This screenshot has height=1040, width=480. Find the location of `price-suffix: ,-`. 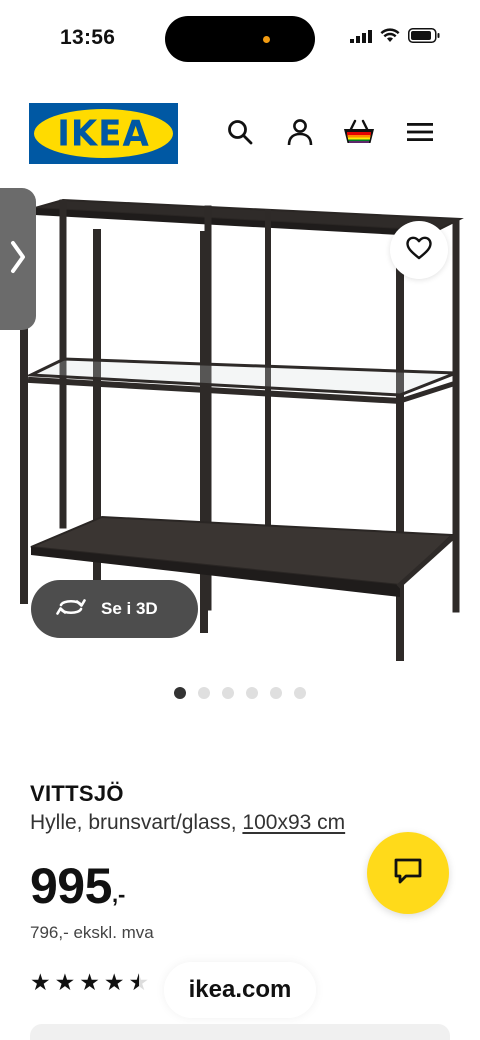

price-suffix: ,- is located at coordinates (118, 894).